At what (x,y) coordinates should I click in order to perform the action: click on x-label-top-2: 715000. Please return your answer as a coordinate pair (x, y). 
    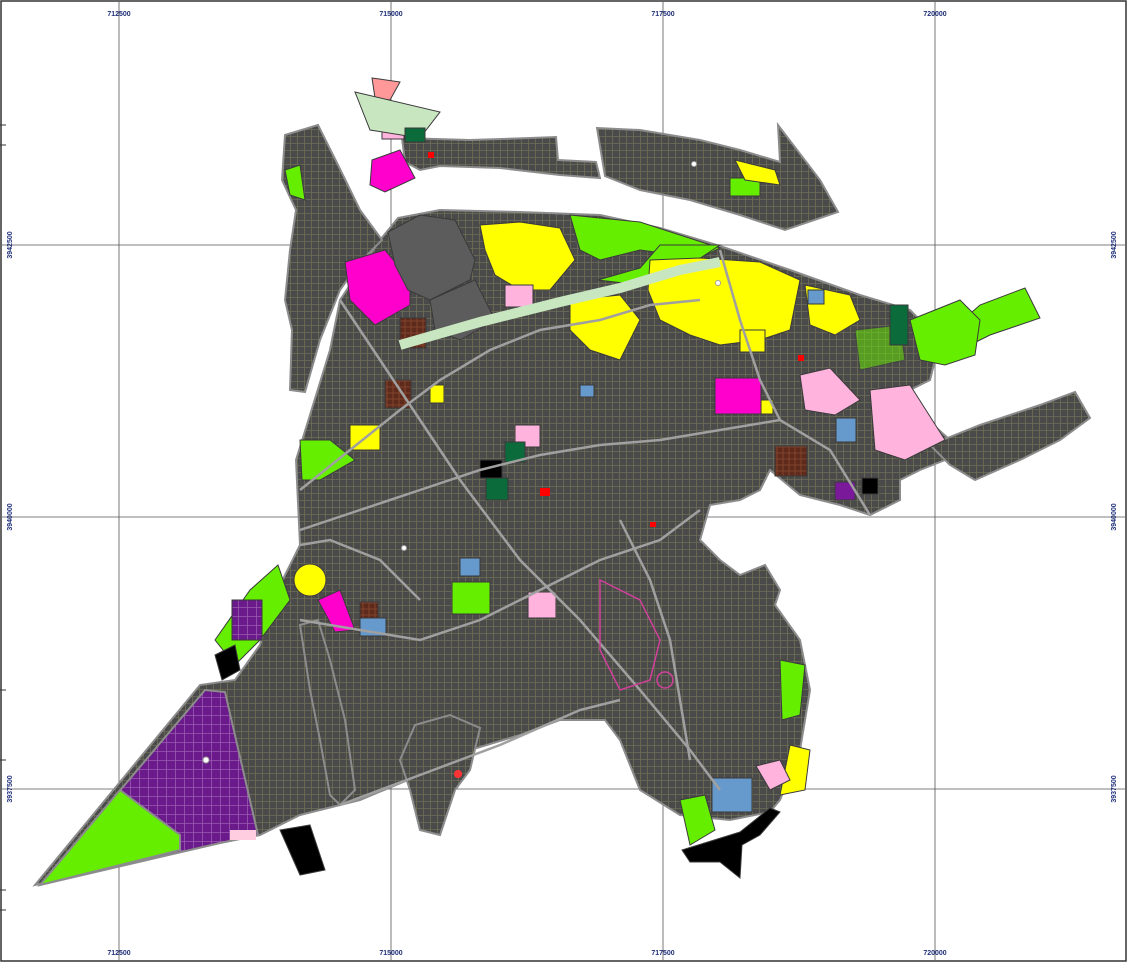
    Looking at the image, I should click on (390, 14).